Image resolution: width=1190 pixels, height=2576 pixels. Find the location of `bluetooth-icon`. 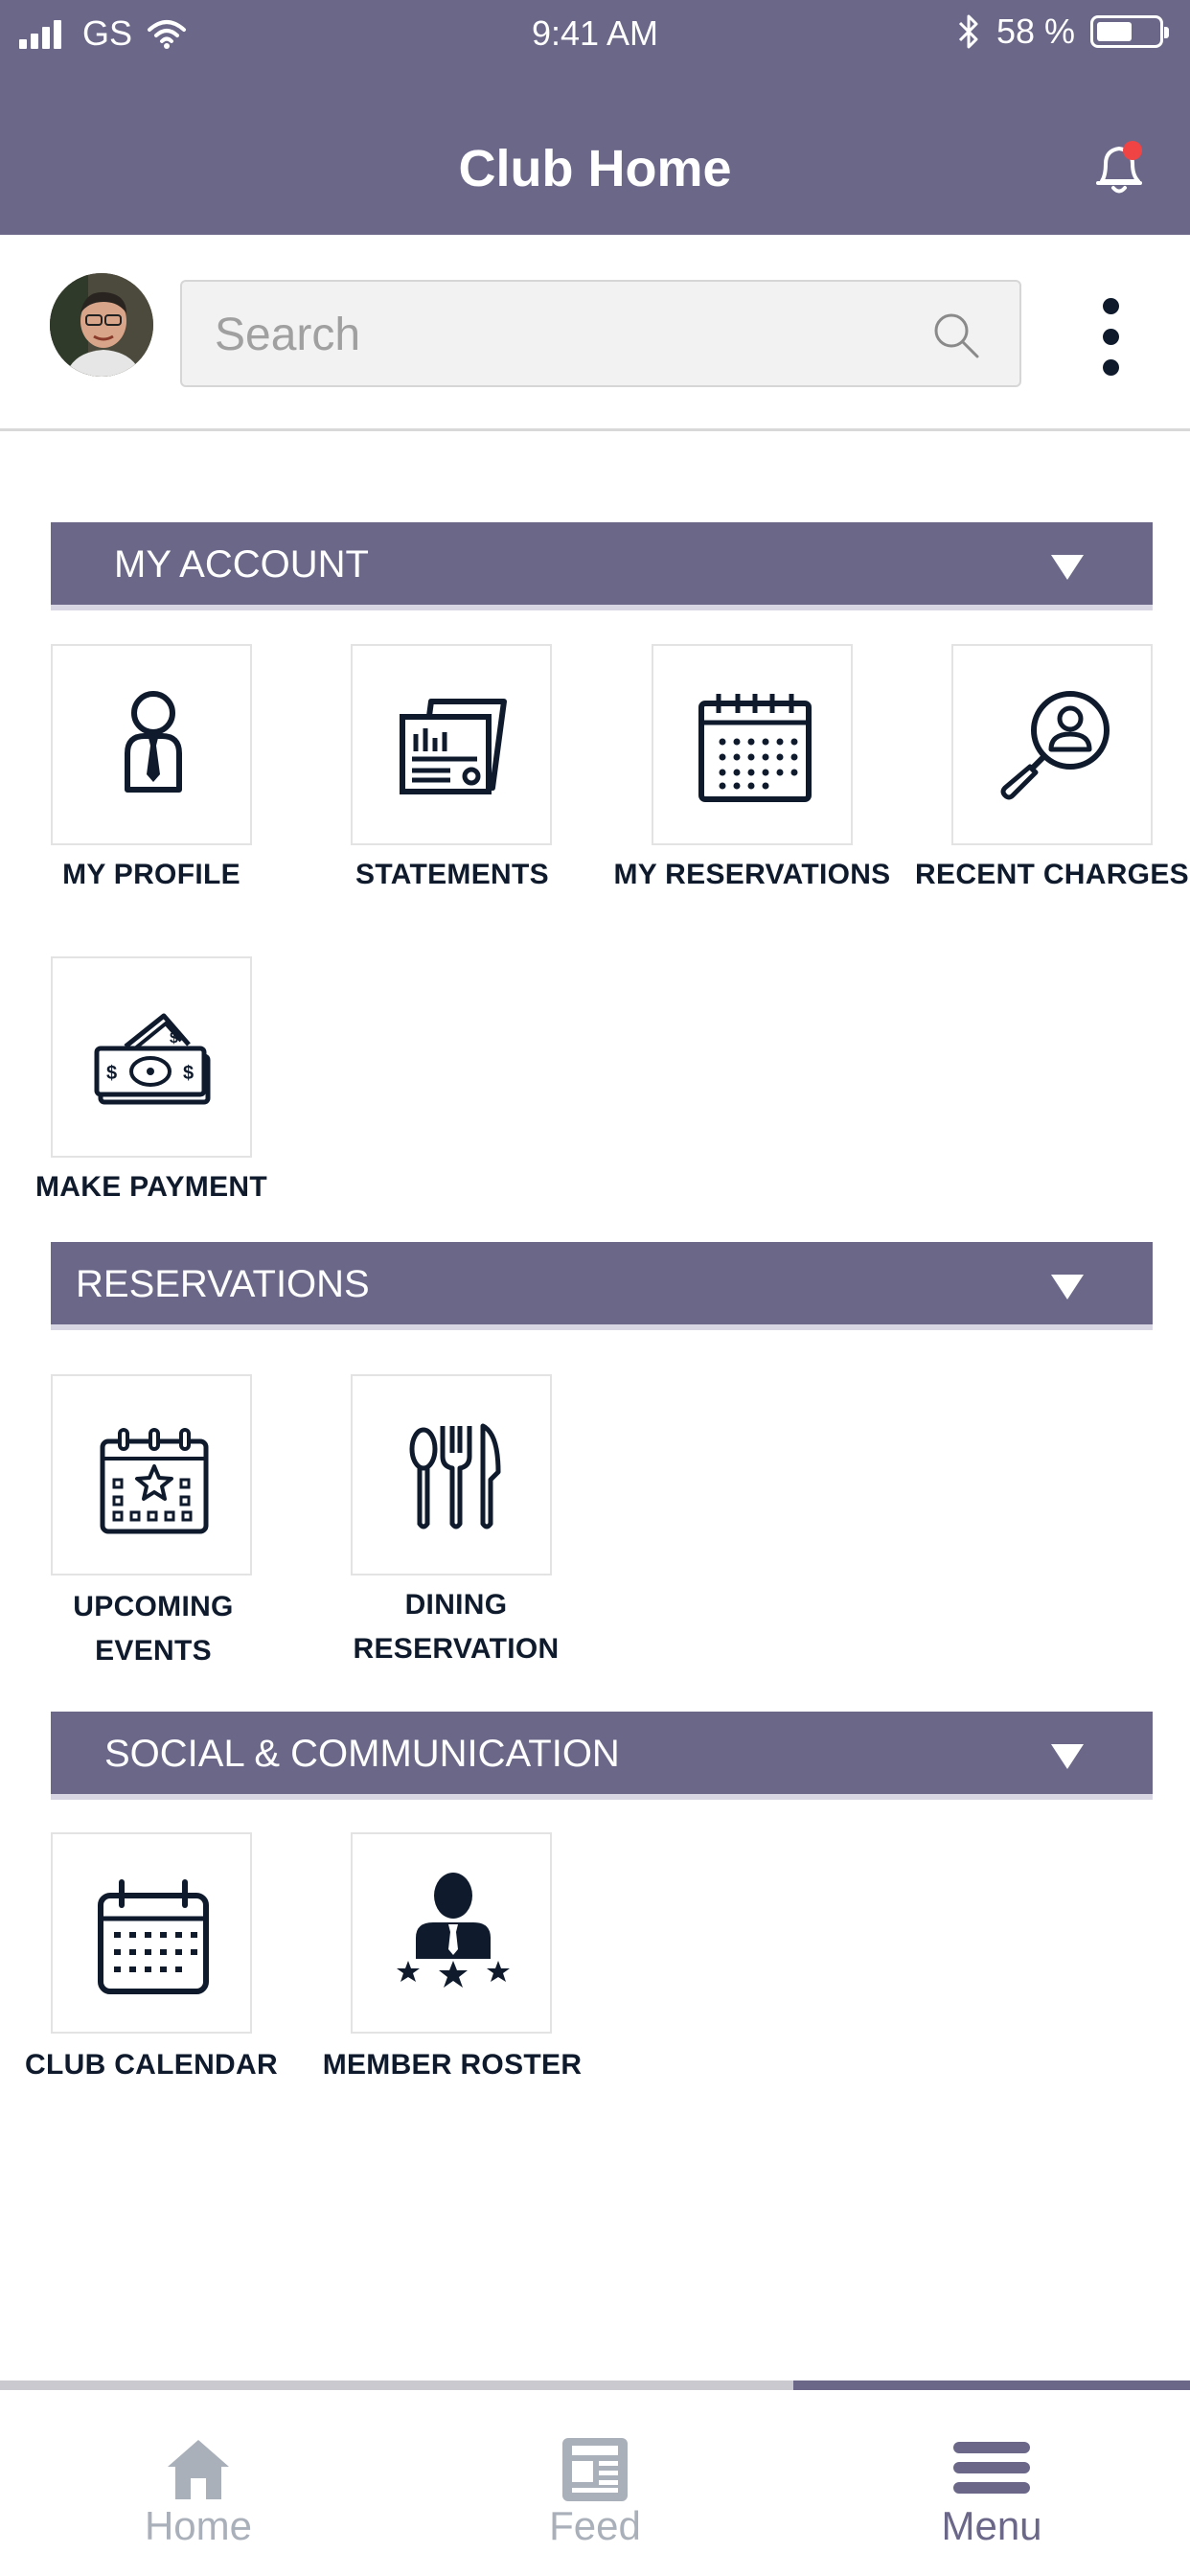

bluetooth-icon is located at coordinates (968, 31).